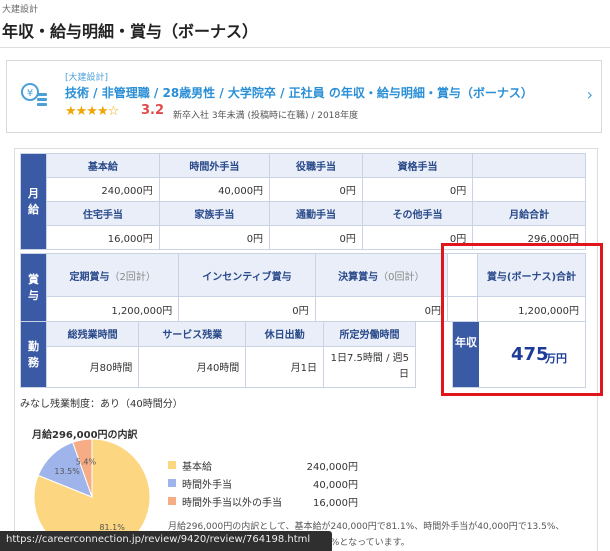 The image size is (610, 551). I want to click on legend-amount: 240,000円, so click(332, 467).